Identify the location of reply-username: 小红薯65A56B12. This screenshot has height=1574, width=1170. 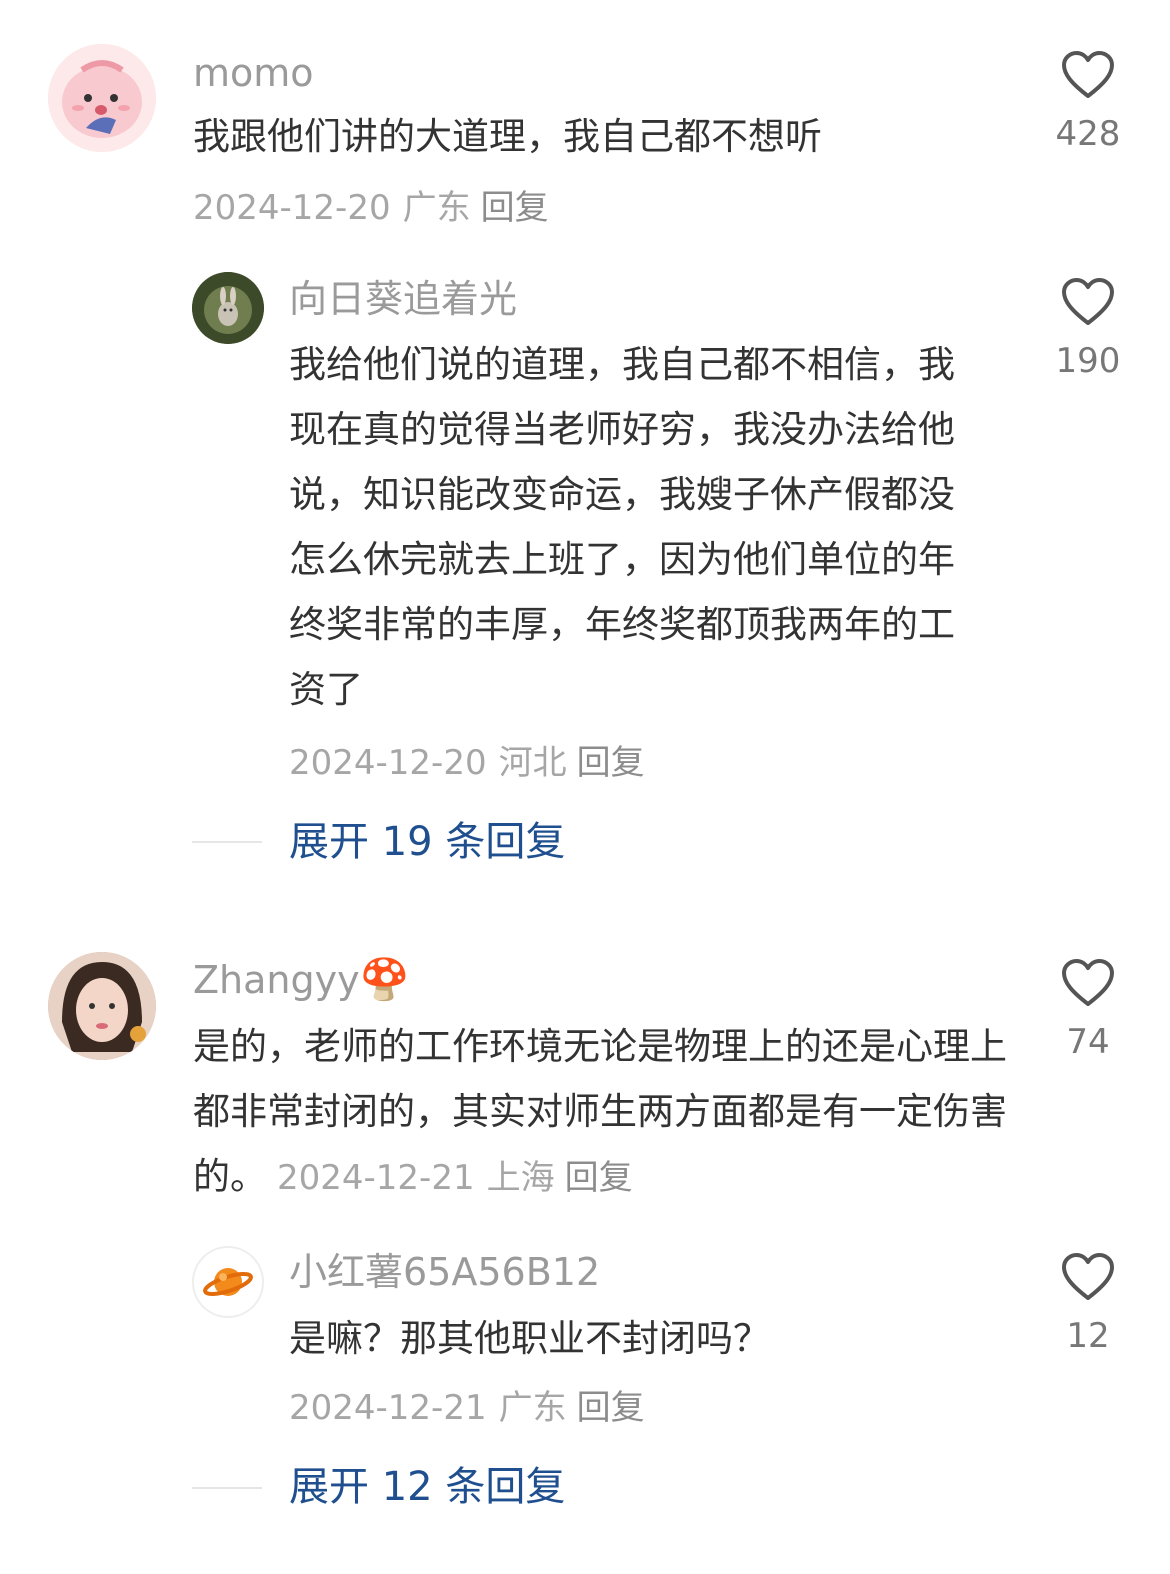
(444, 1272).